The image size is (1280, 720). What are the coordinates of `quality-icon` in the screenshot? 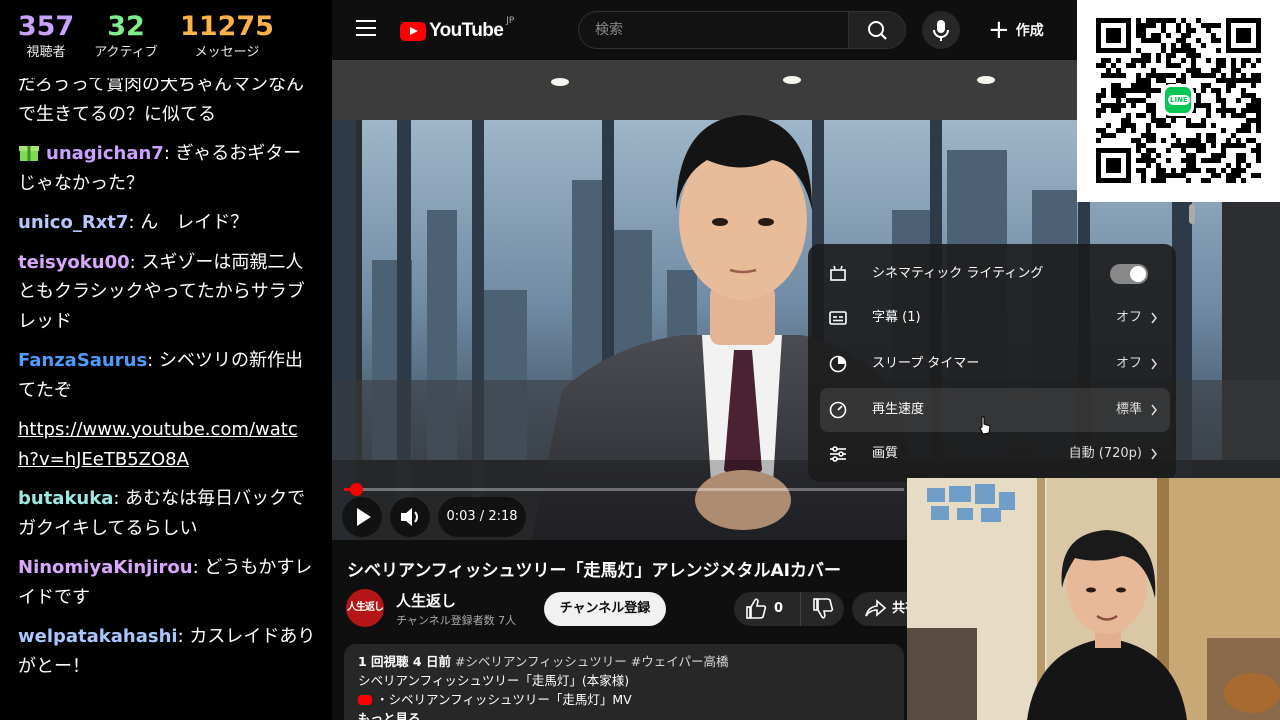 It's located at (838, 454).